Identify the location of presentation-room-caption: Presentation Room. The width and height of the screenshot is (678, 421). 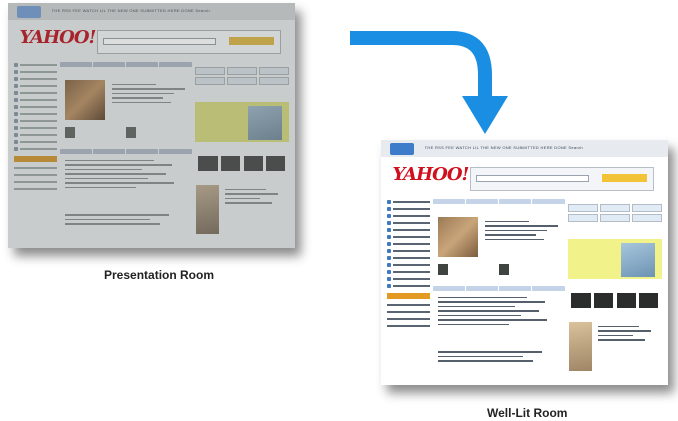
(159, 275).